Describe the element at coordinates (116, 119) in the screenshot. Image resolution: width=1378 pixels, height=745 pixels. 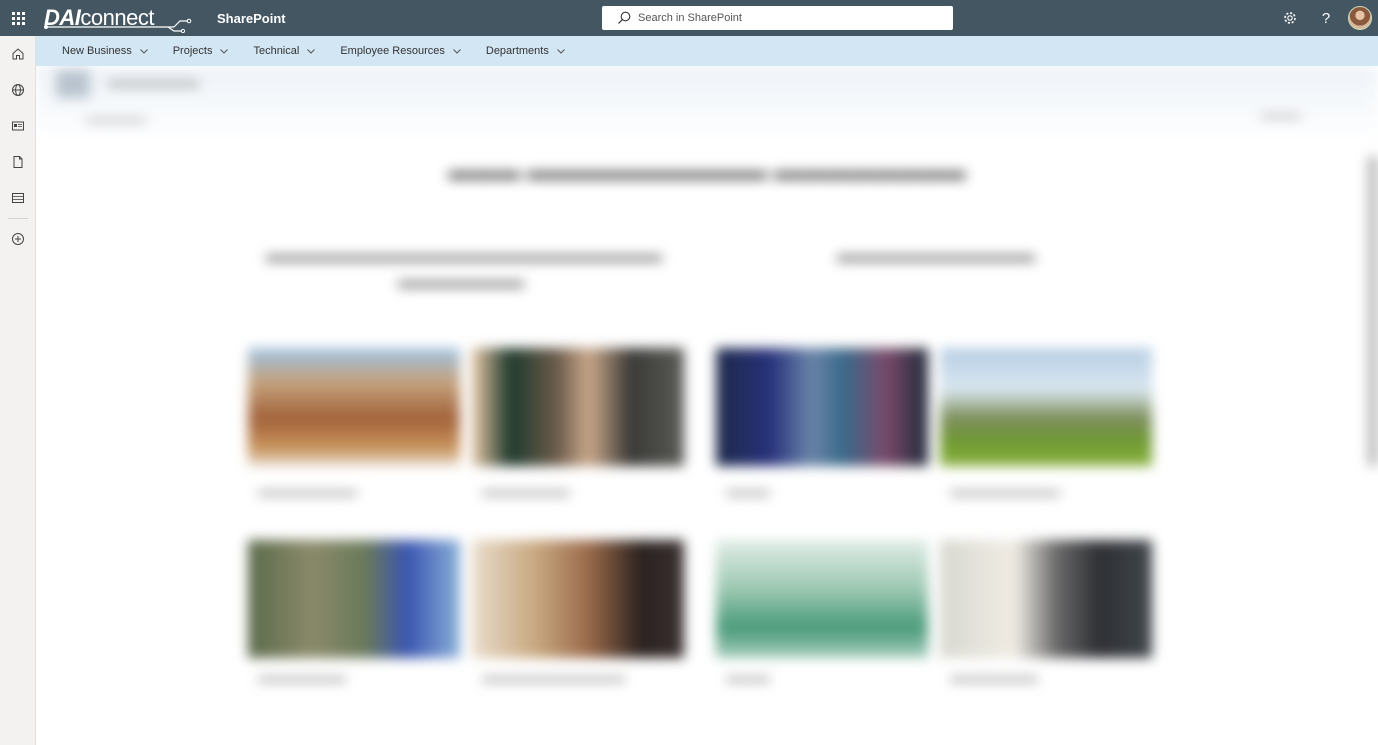
I see `site-subtitle-placeholder: ▬▬▬▬▬▬` at that location.